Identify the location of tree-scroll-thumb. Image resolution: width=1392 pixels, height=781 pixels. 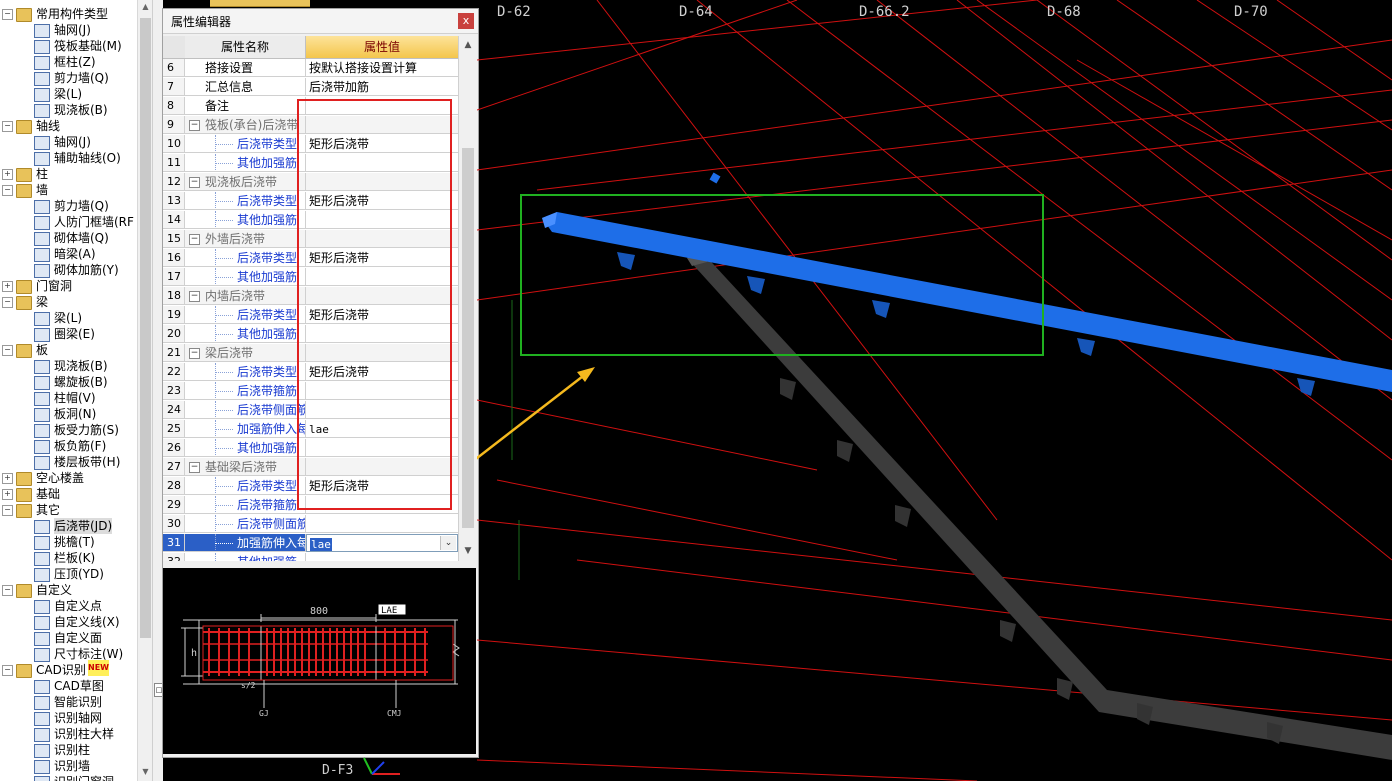
(145, 328).